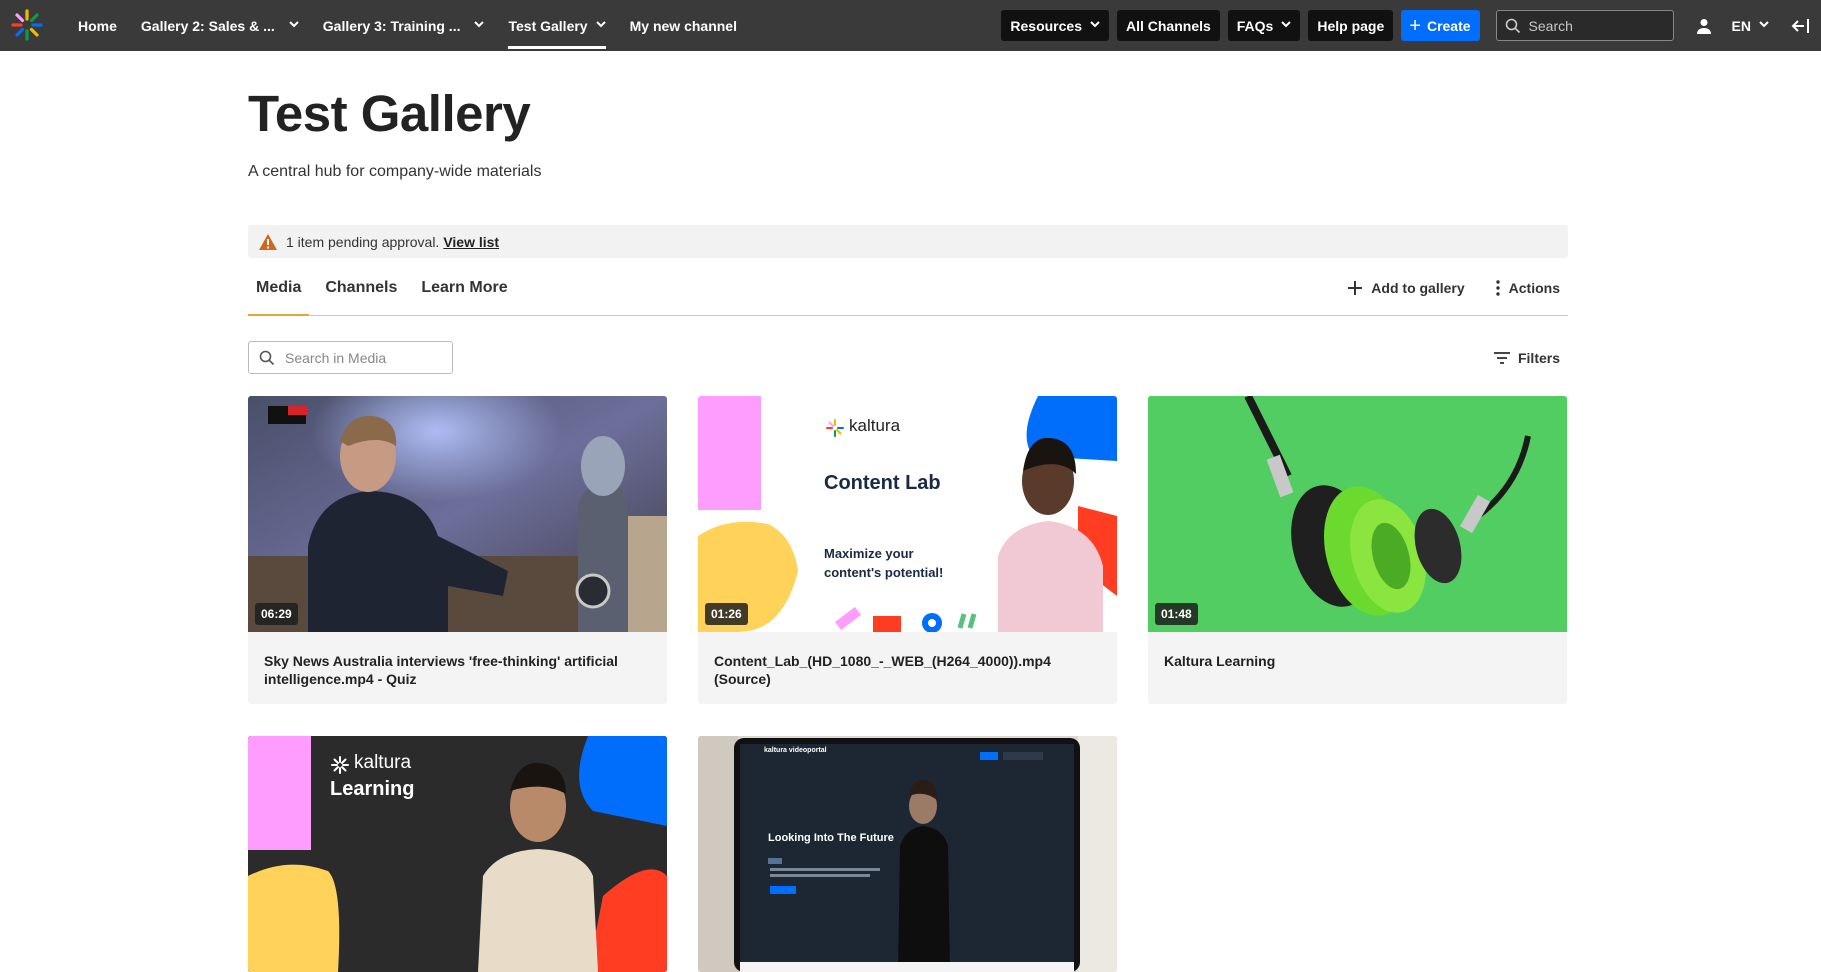  I want to click on tab-media-label: Media, so click(279, 287).